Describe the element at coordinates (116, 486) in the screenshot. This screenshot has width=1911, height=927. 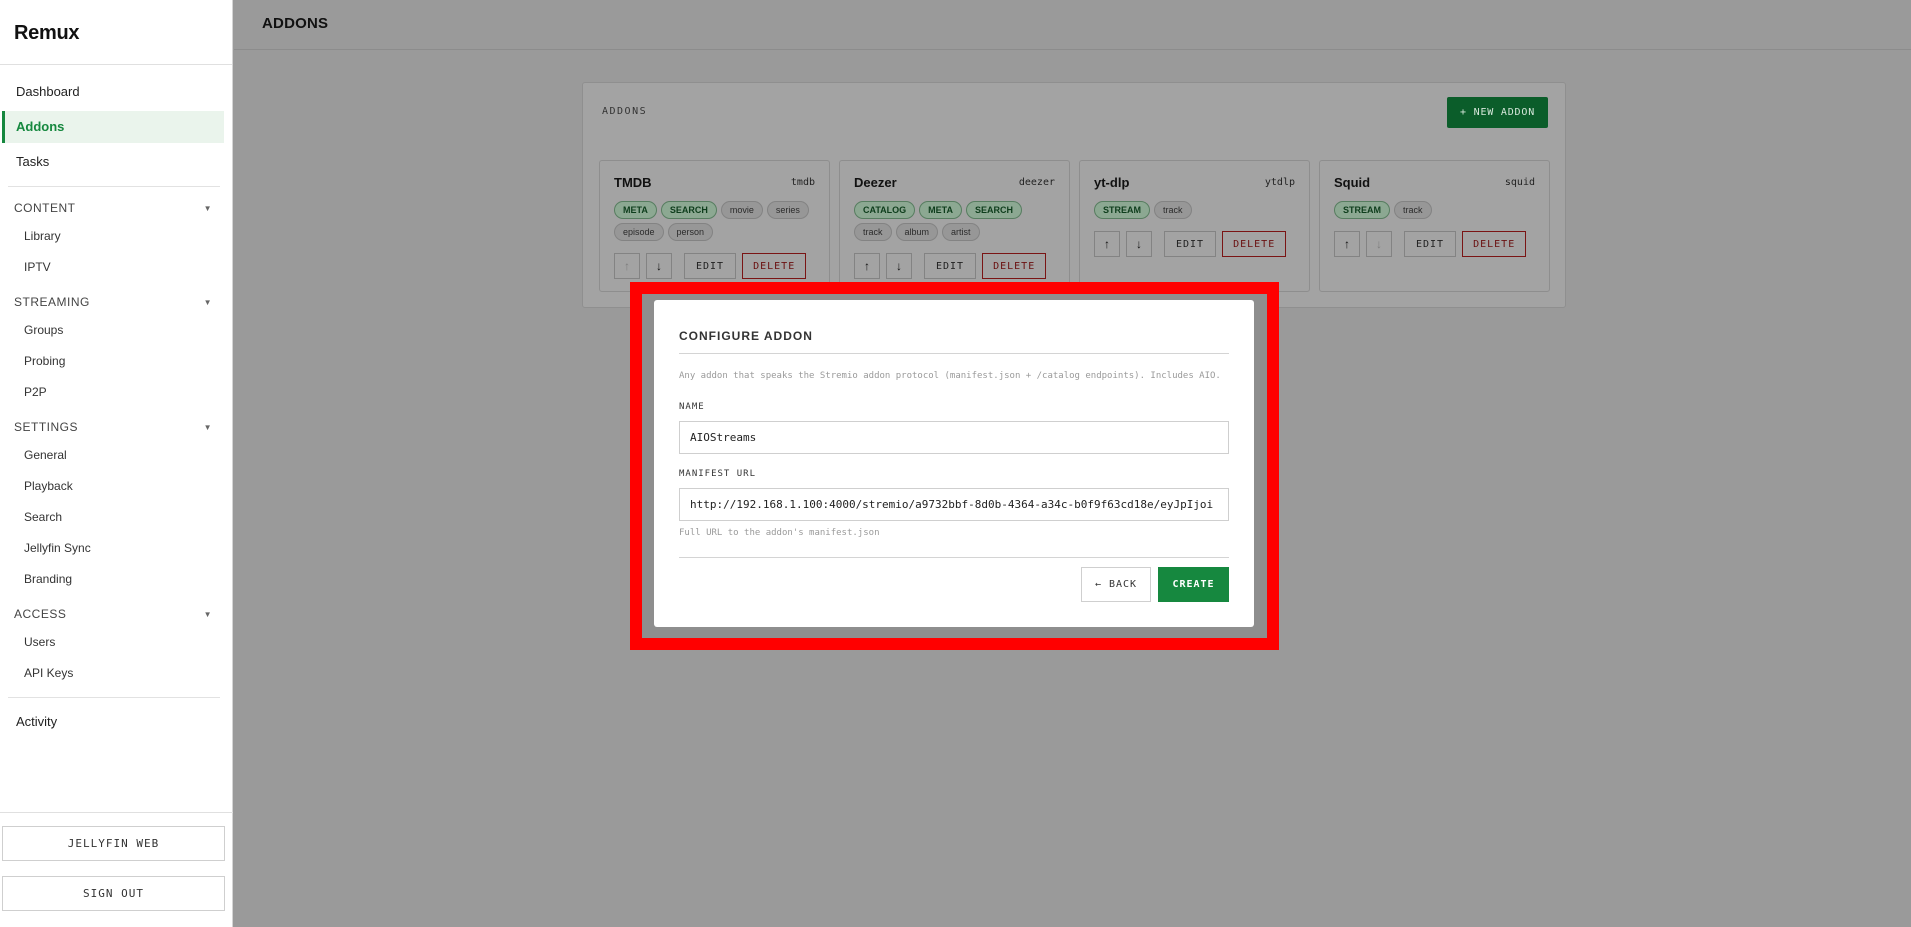
I see `nav-playback: Playback` at that location.